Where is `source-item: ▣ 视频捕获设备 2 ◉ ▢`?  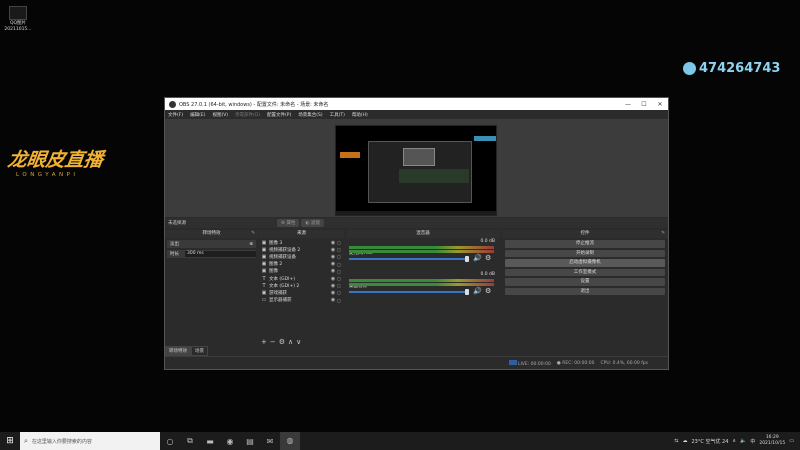
source-item: ▣ 视频捕获设备 2 ◉ ▢ is located at coordinates (301, 249).